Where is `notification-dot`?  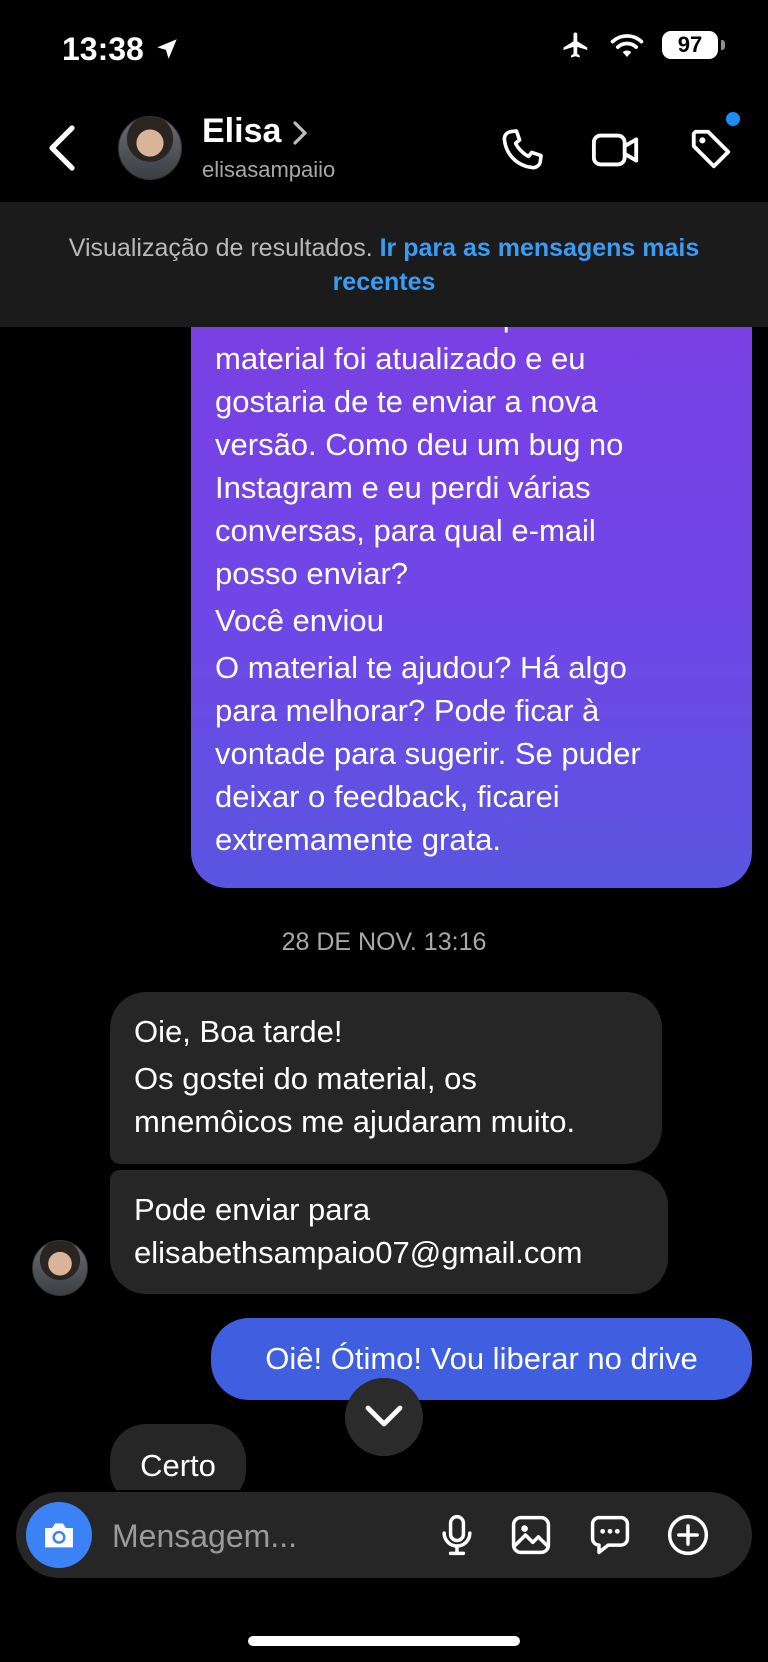
notification-dot is located at coordinates (733, 119).